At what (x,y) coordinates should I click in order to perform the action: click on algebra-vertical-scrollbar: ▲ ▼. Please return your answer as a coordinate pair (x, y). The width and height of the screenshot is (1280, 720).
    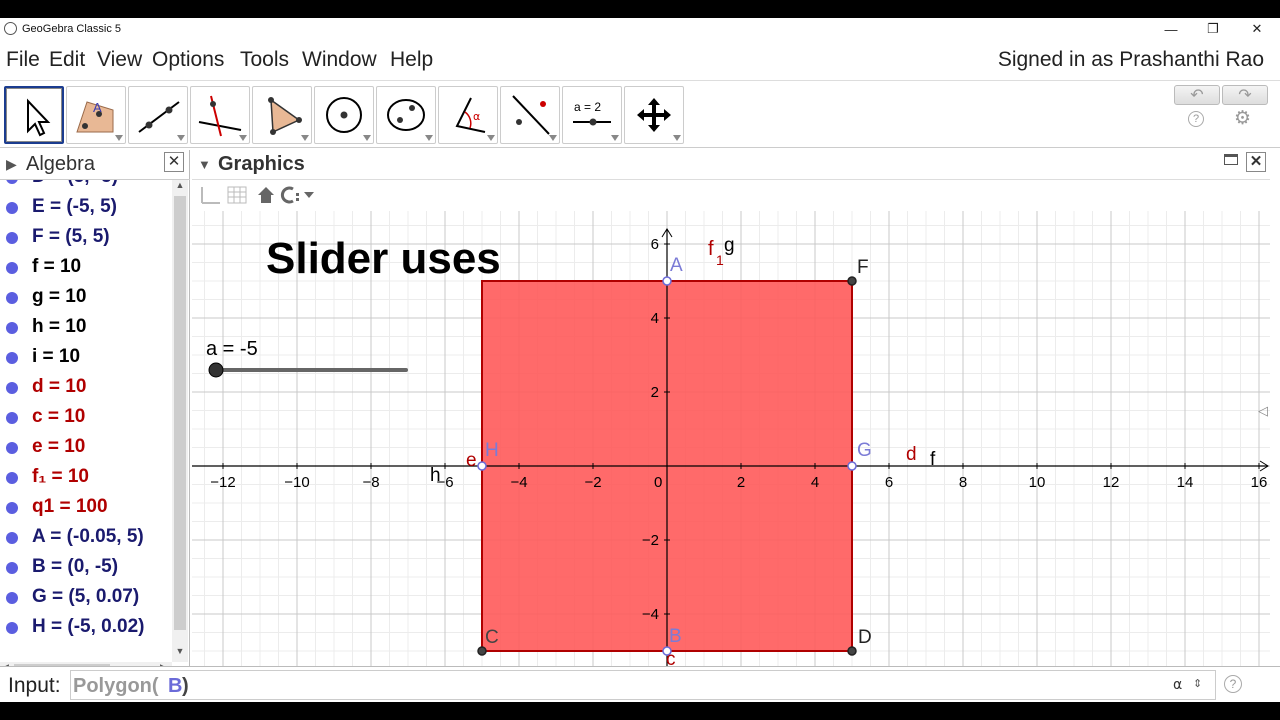
    Looking at the image, I should click on (180, 421).